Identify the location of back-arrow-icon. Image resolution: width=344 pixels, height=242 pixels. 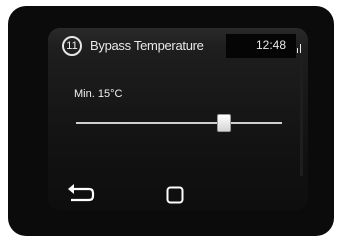
(81, 193).